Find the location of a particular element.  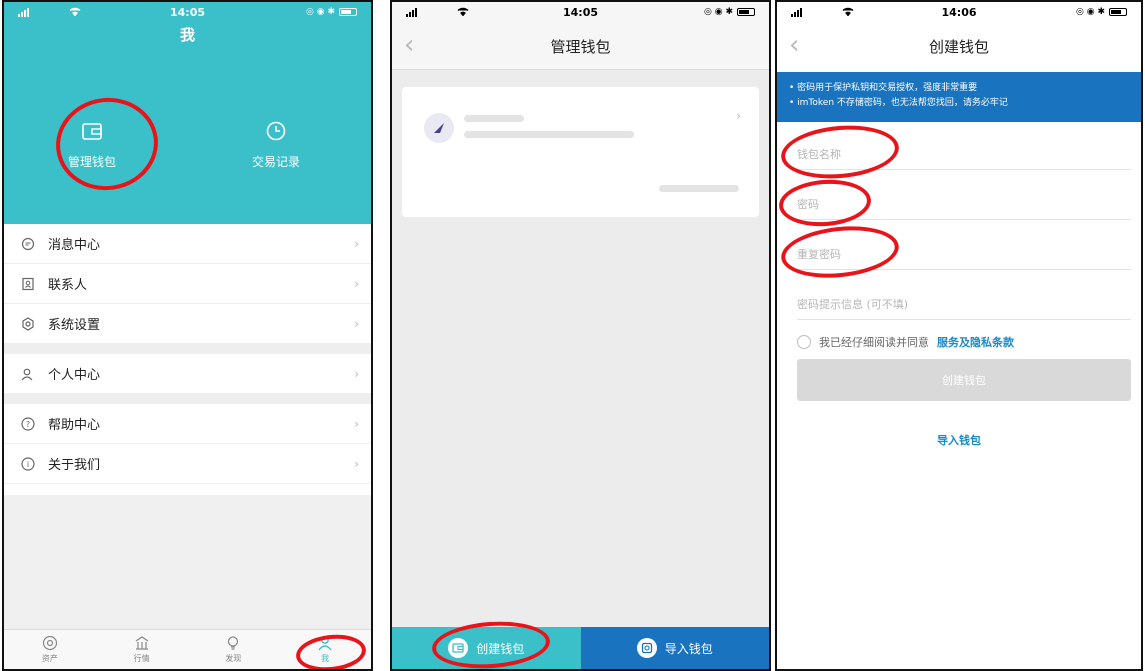

menu-item-label: 联系人 is located at coordinates (68, 285).